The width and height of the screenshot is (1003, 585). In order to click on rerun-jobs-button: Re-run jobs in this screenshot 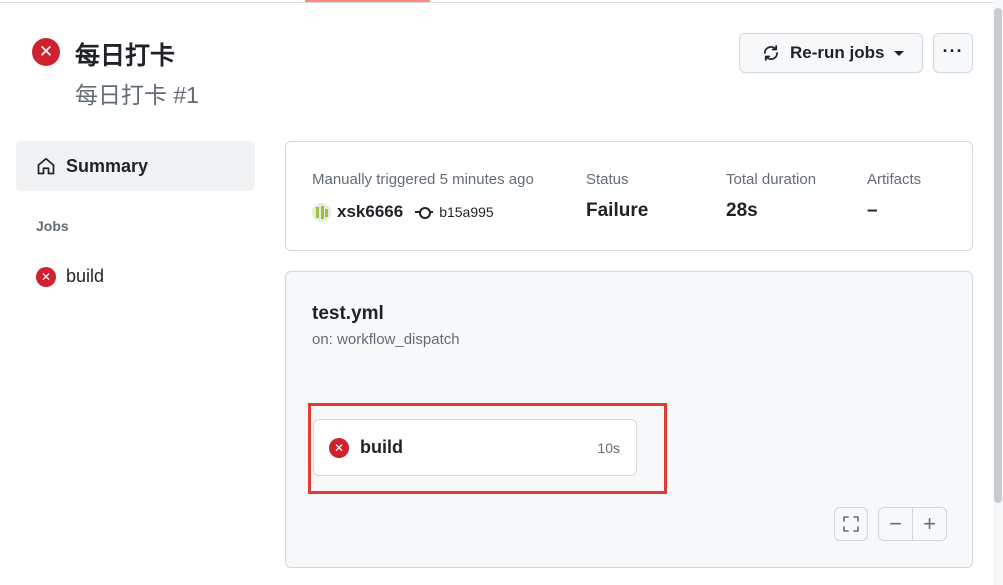, I will do `click(831, 53)`.